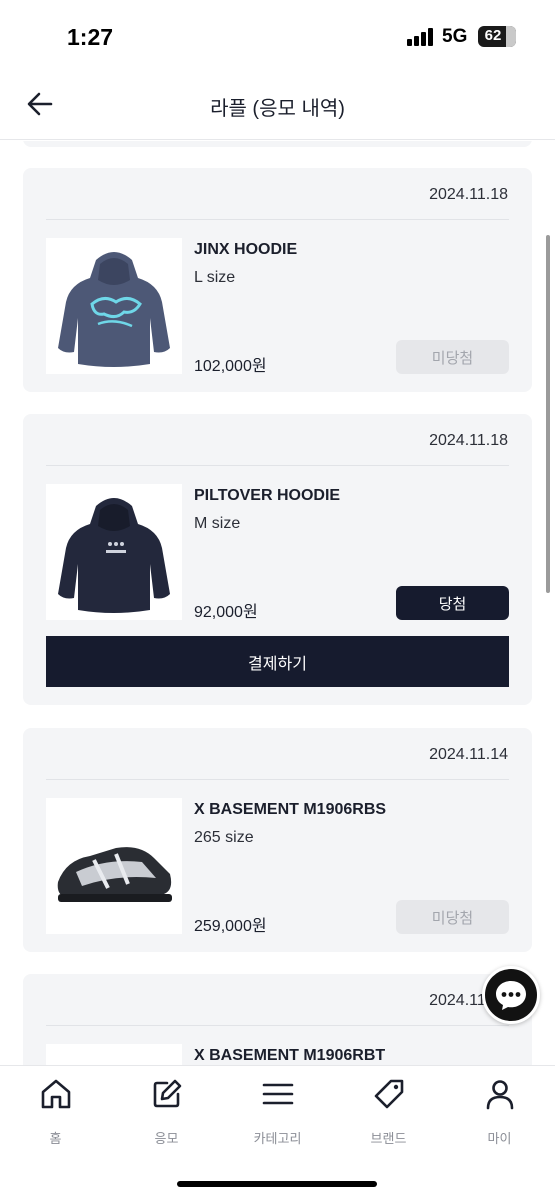 The height and width of the screenshot is (1200, 555). Describe the element at coordinates (230, 926) in the screenshot. I see `product-price: 259,000원` at that location.